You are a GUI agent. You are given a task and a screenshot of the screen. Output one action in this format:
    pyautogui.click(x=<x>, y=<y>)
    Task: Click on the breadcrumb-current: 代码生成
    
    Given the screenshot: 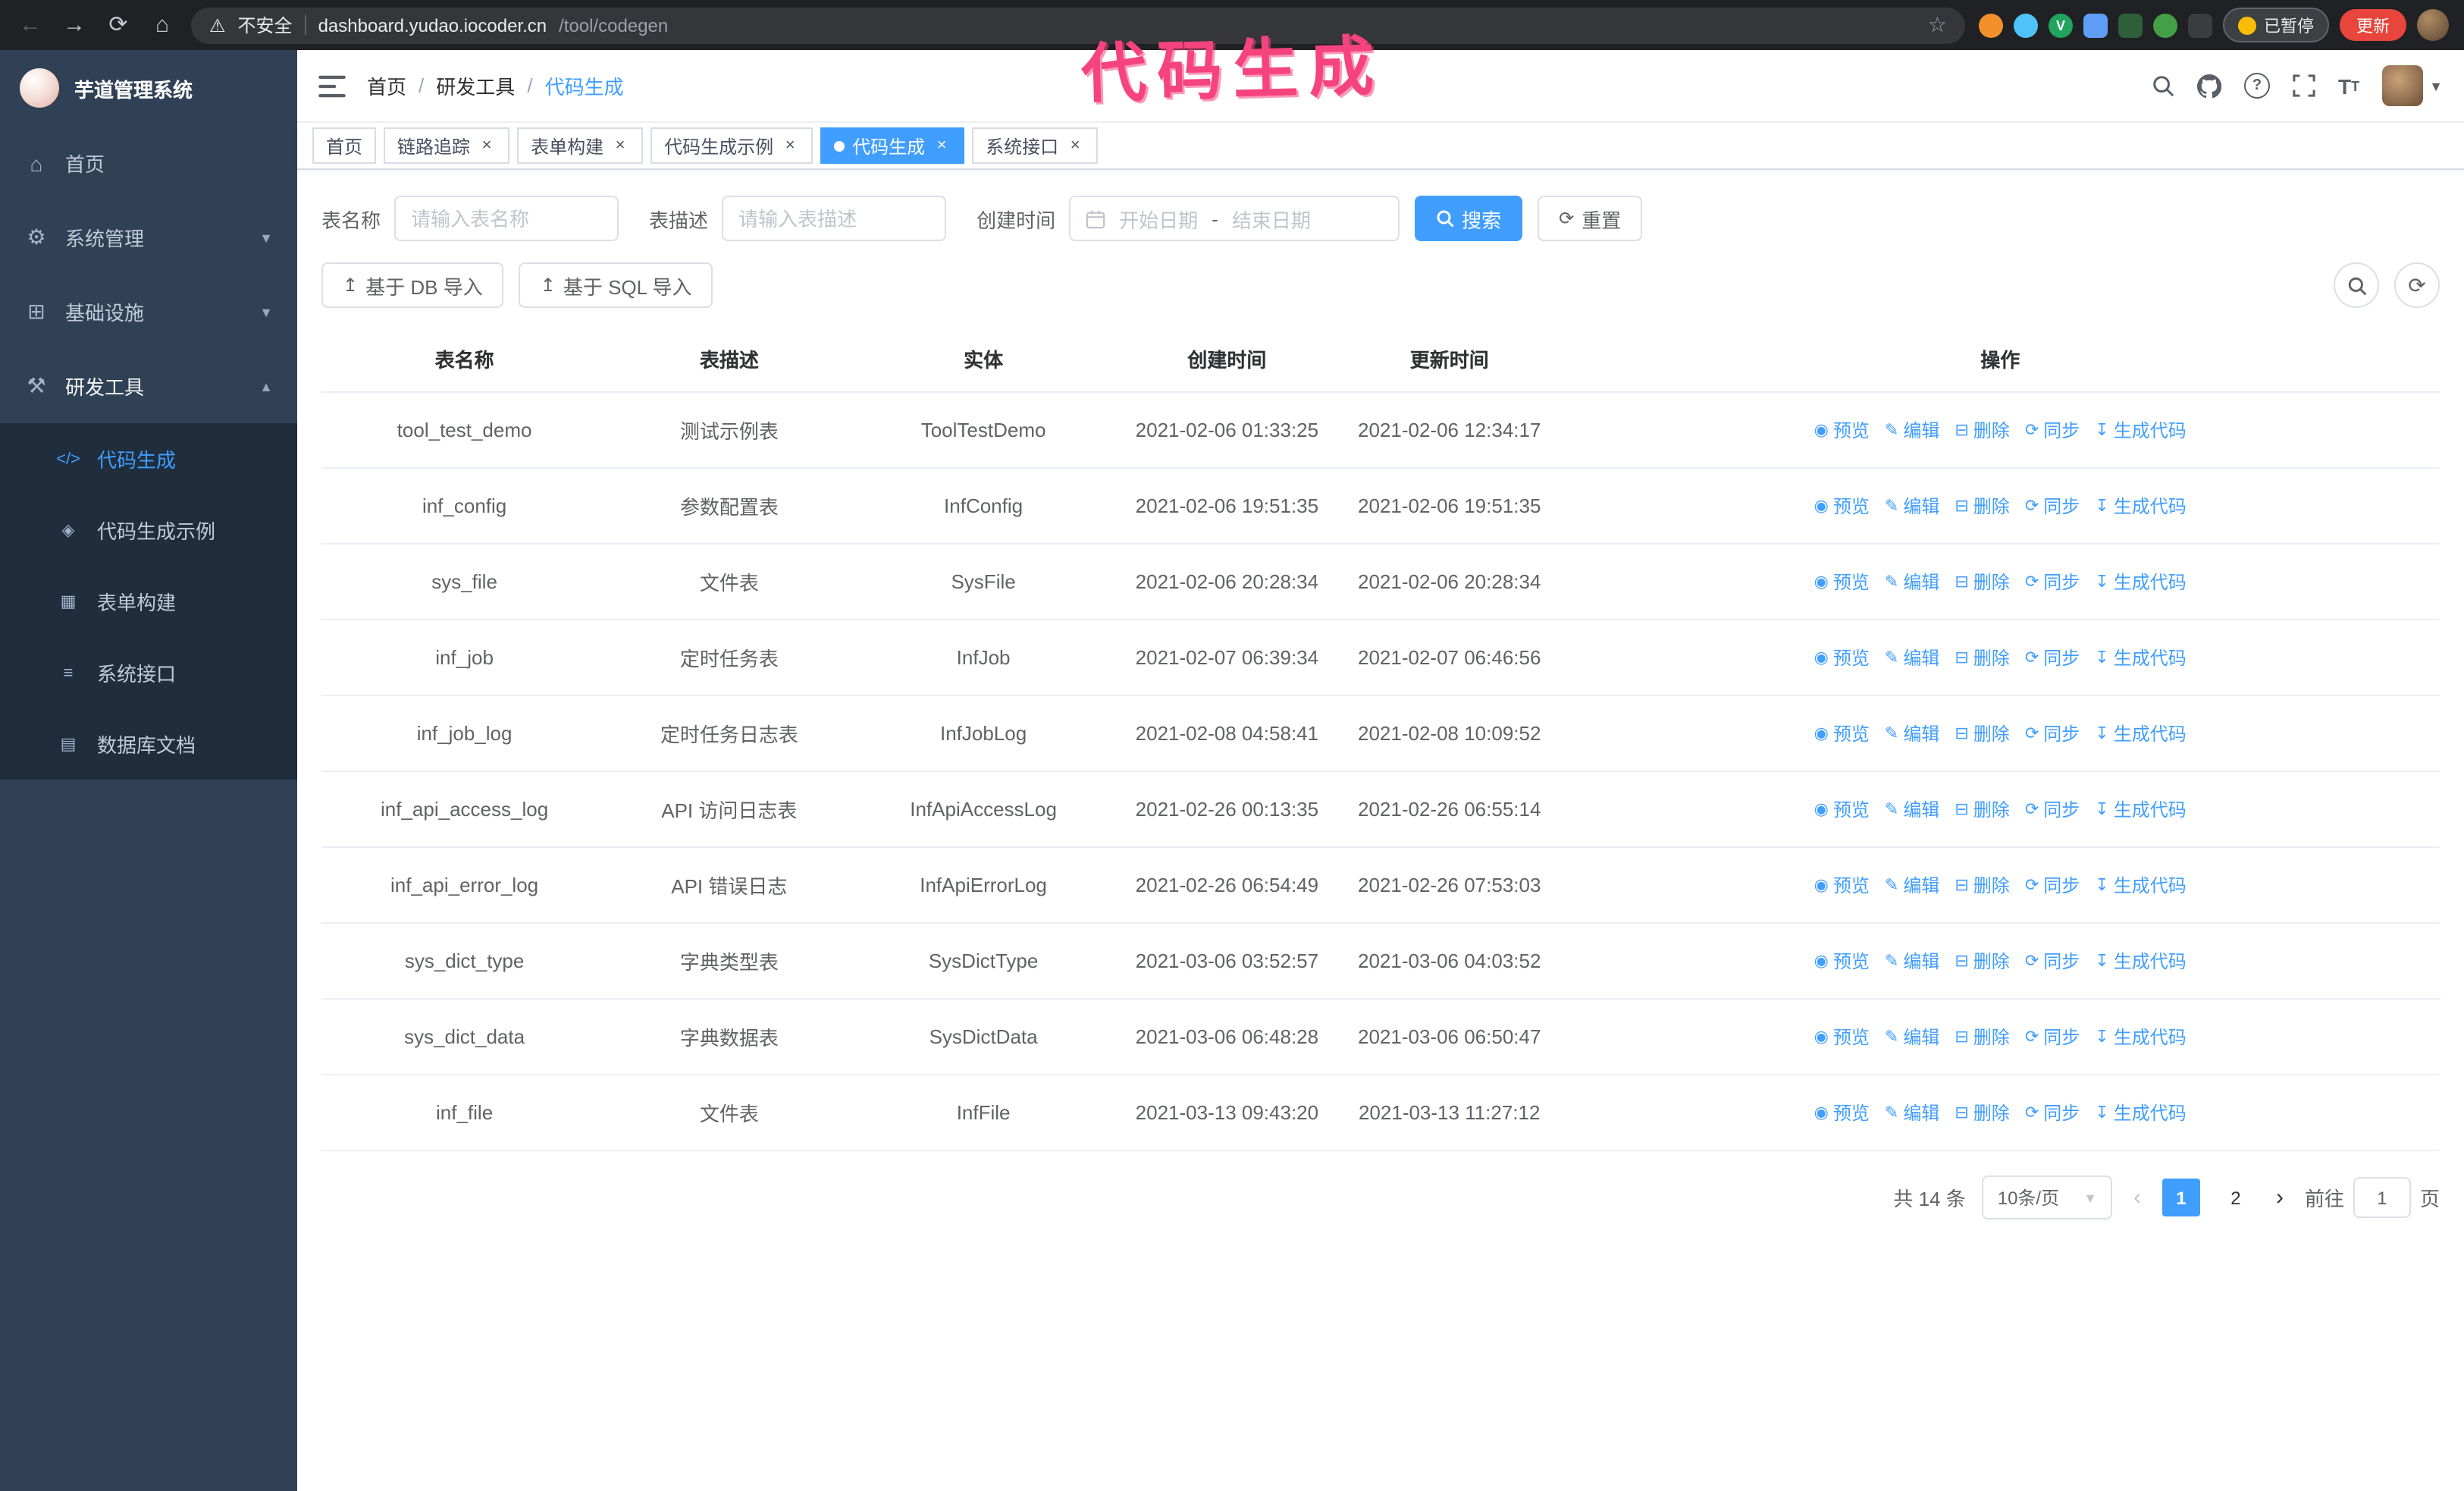 What is the action you would take?
    pyautogui.click(x=585, y=85)
    